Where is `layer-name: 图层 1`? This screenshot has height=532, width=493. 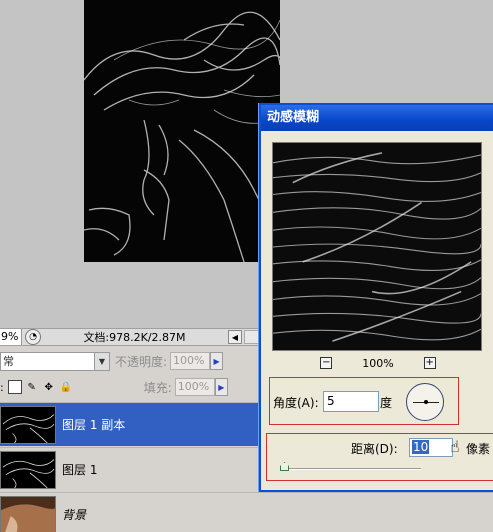
layer-name: 图层 1 is located at coordinates (80, 470).